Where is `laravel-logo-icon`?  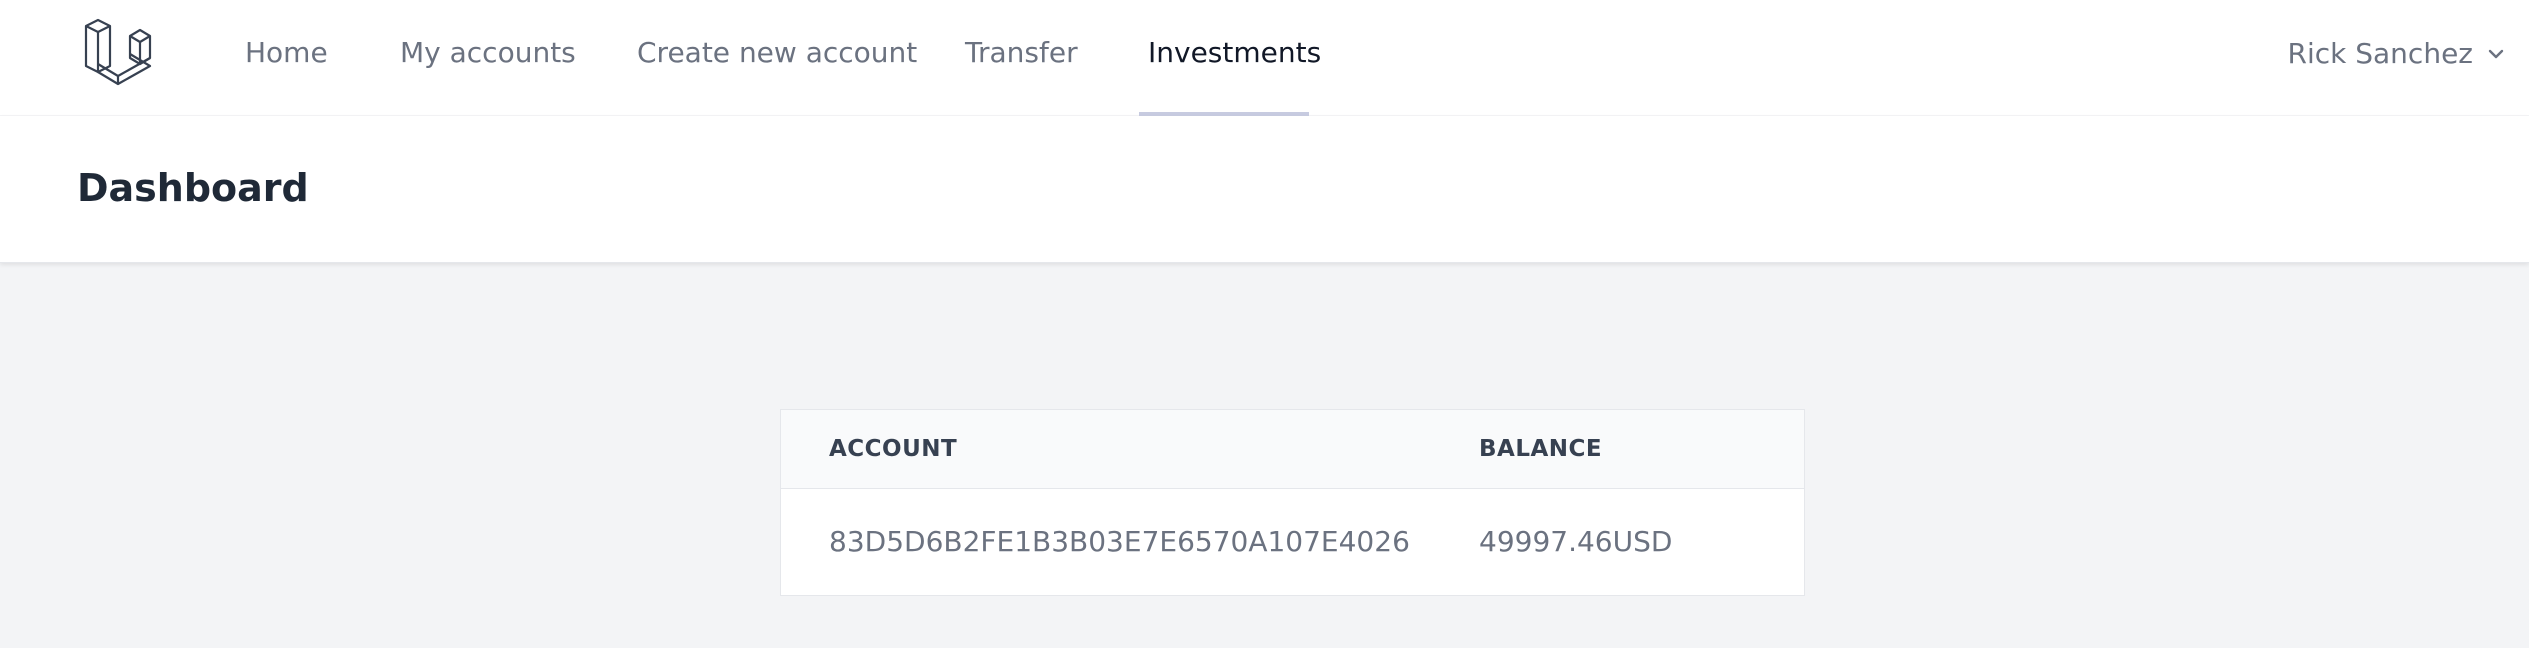 laravel-logo-icon is located at coordinates (119, 53).